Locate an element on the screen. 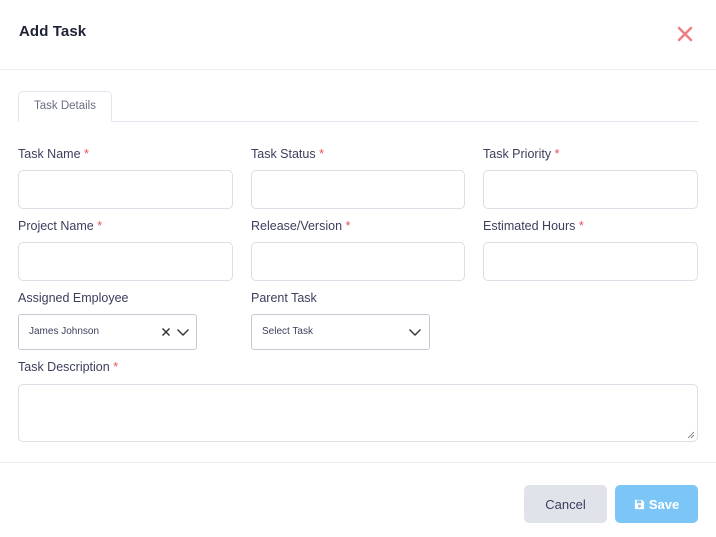 The image size is (716, 537). release-version-input is located at coordinates (358, 261).